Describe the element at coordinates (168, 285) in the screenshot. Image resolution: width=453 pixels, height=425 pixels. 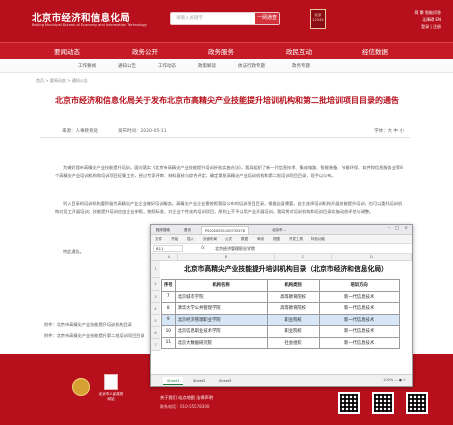
I see `table-header: 序号` at that location.